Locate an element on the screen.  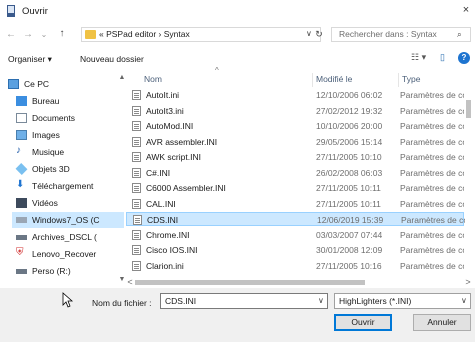
sidebar-item-telechargements: ⬇ Téléchargement is located at coordinates (68, 186).